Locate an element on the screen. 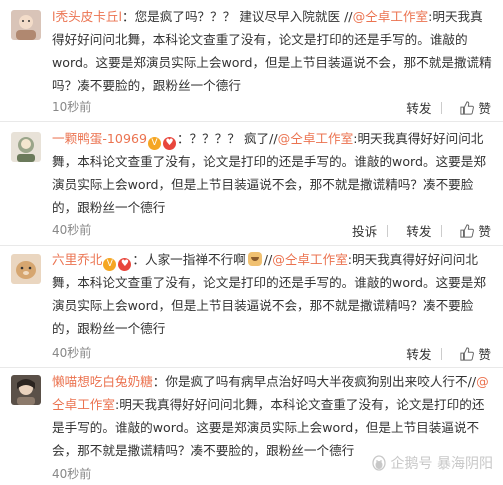  comment-footer: 40秒前 投诉 转发 赞 is located at coordinates (271, 229).